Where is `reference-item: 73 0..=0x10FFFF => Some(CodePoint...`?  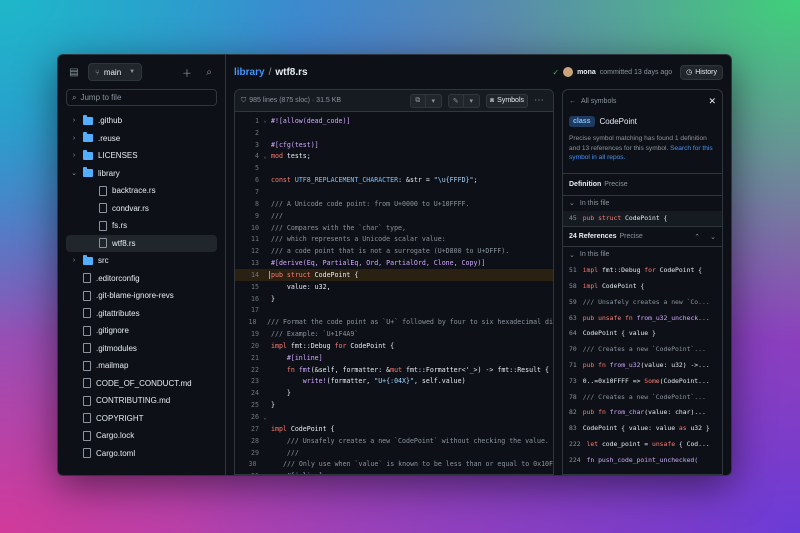
reference-item: 73 0..=0x10FFFF => Some(CodePoint... is located at coordinates (642, 381).